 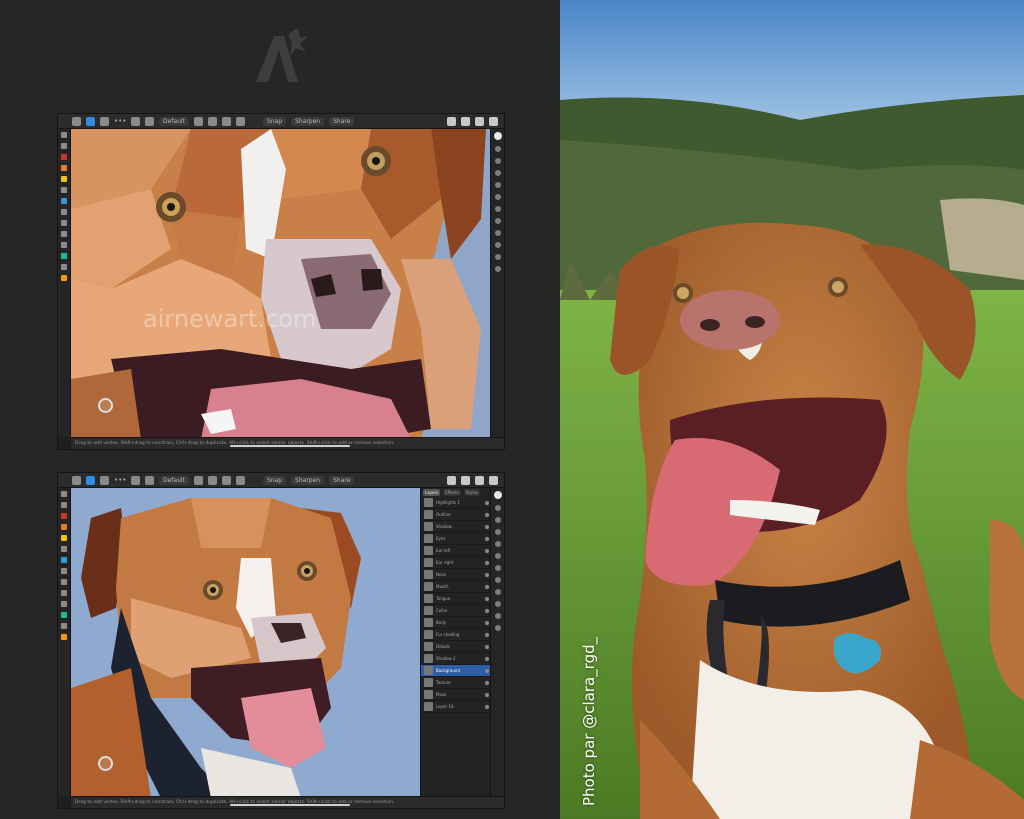 I want to click on text-styles-icon, so click(x=497, y=592).